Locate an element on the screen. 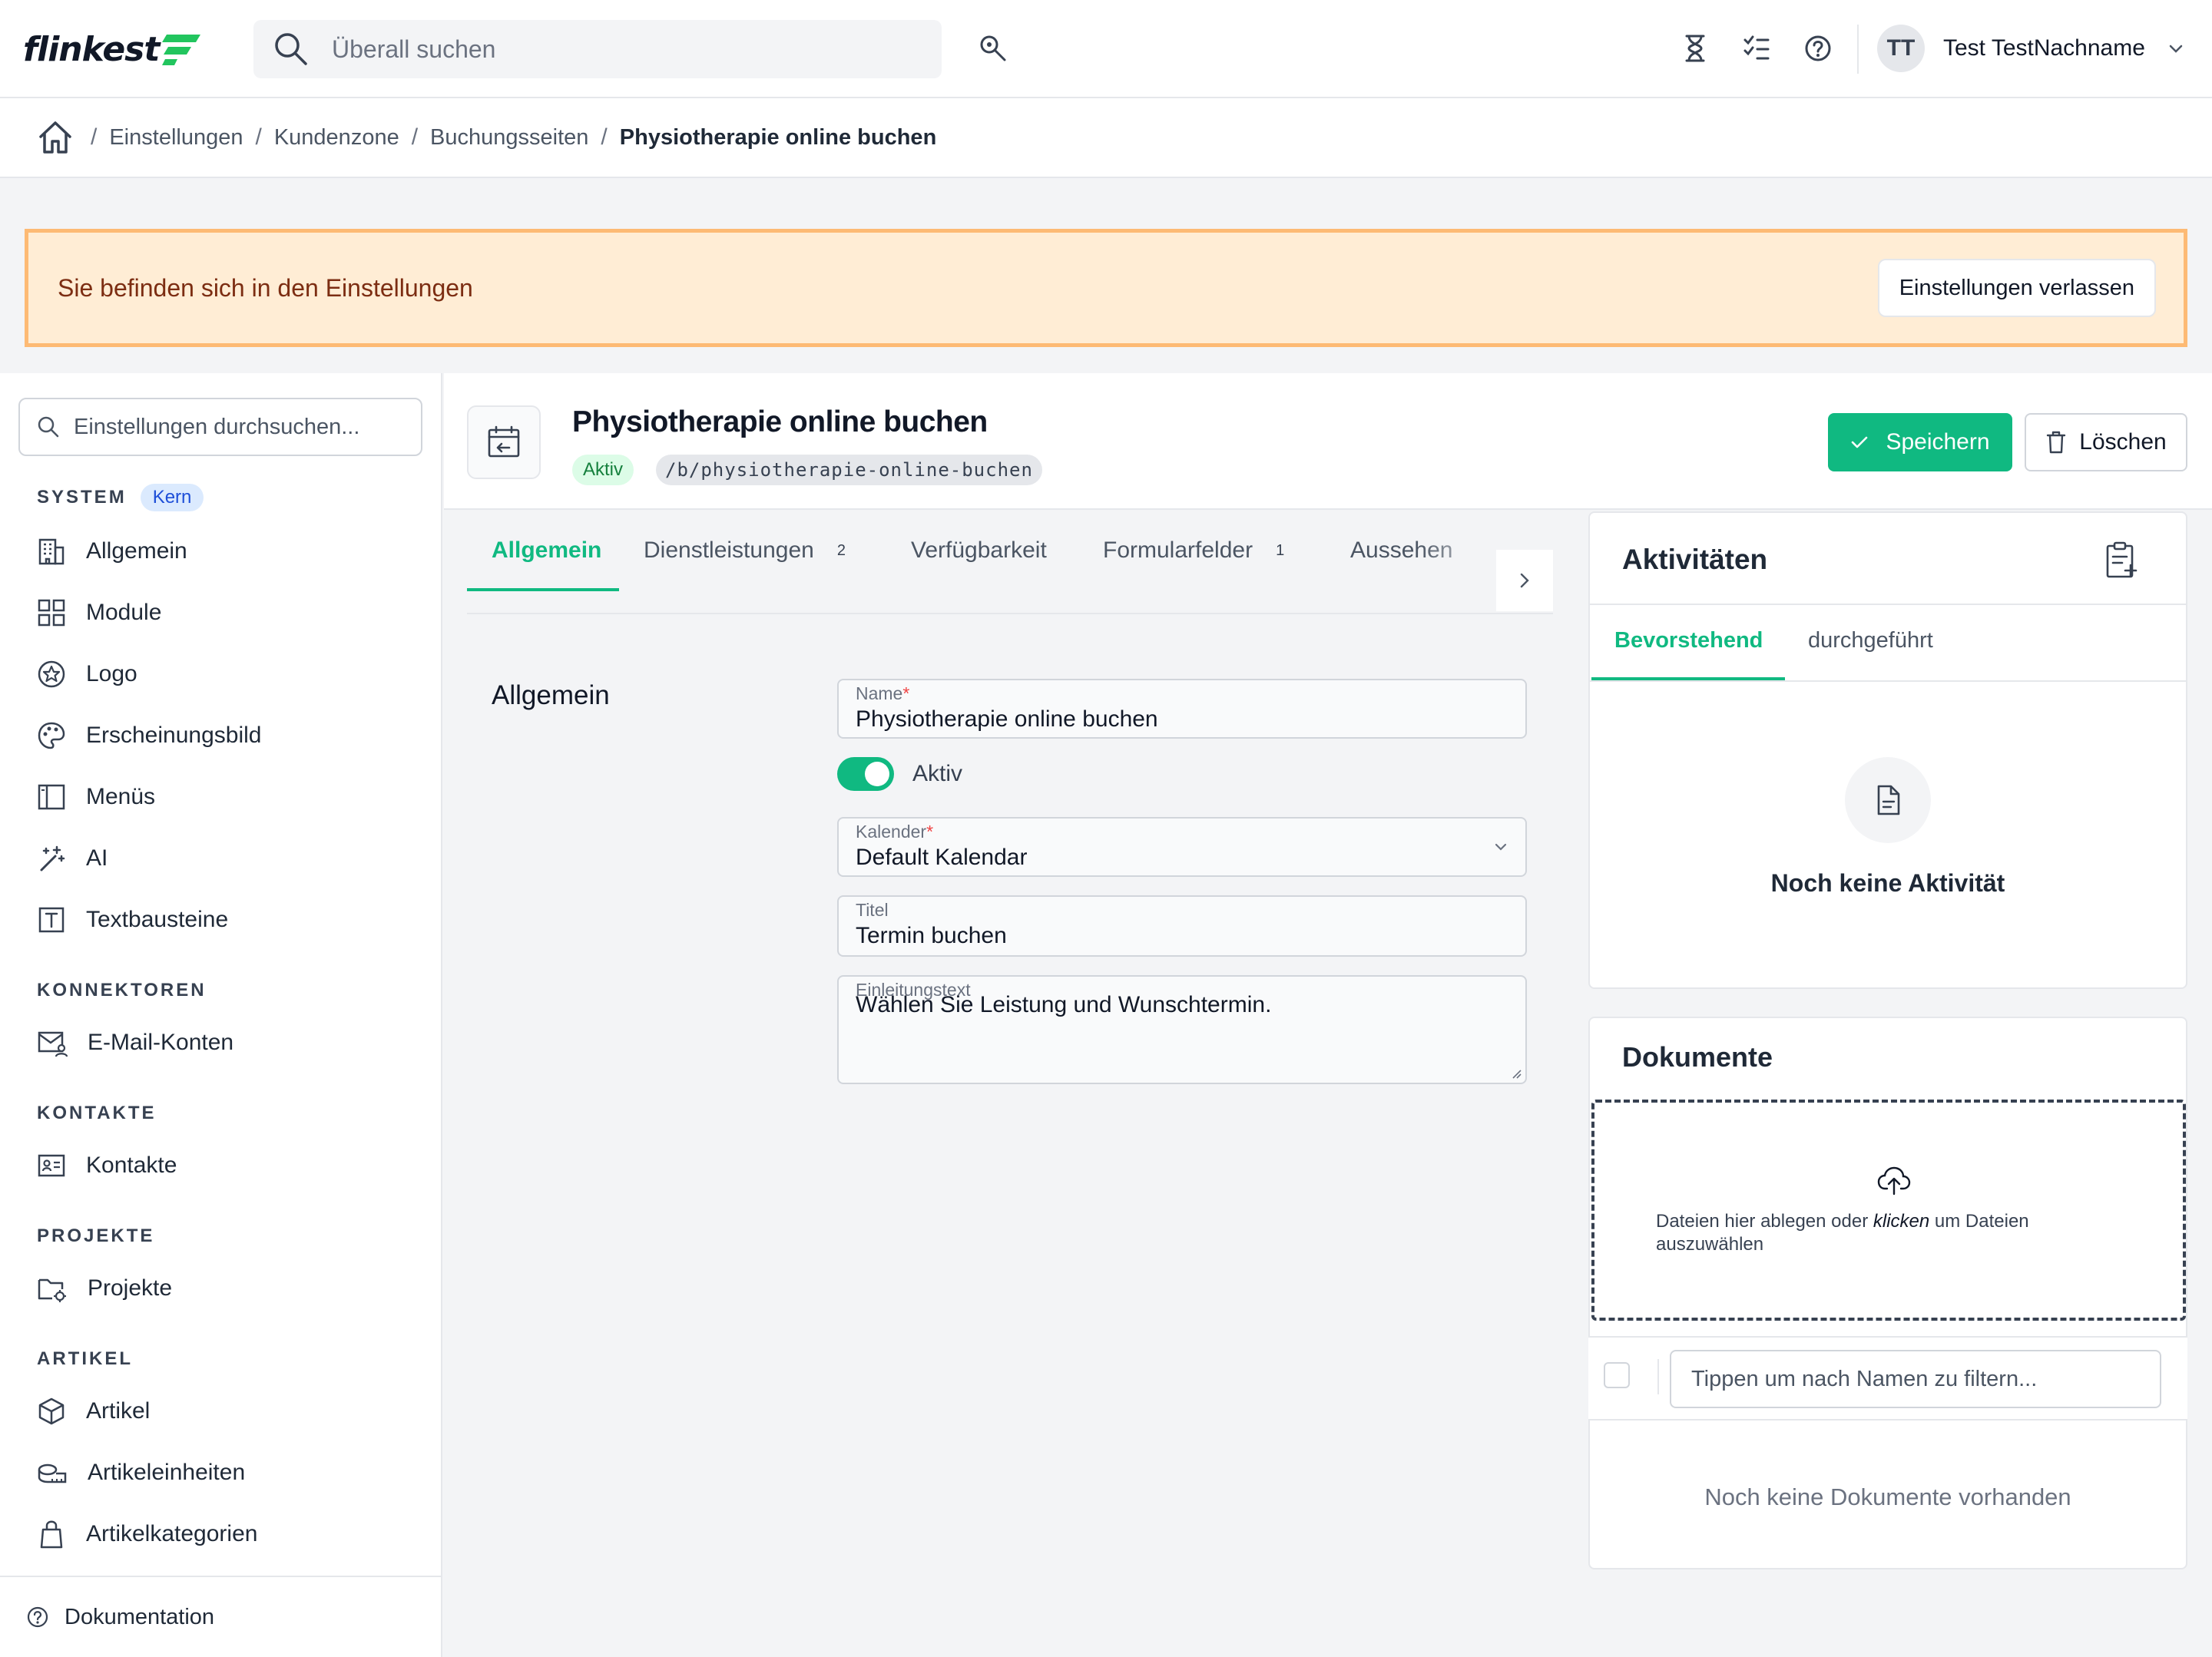 Image resolution: width=2212 pixels, height=1657 pixels. sidebar-item-artikel: Artikel is located at coordinates (93, 1411).